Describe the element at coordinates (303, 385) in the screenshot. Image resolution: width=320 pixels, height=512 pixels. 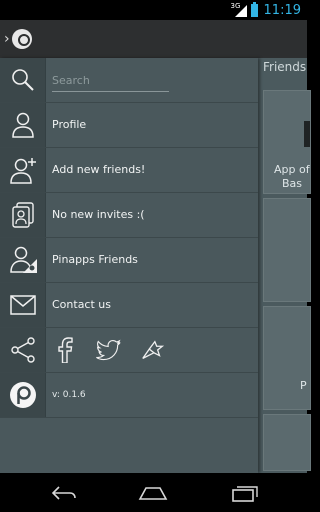
I see `card-title: P` at that location.